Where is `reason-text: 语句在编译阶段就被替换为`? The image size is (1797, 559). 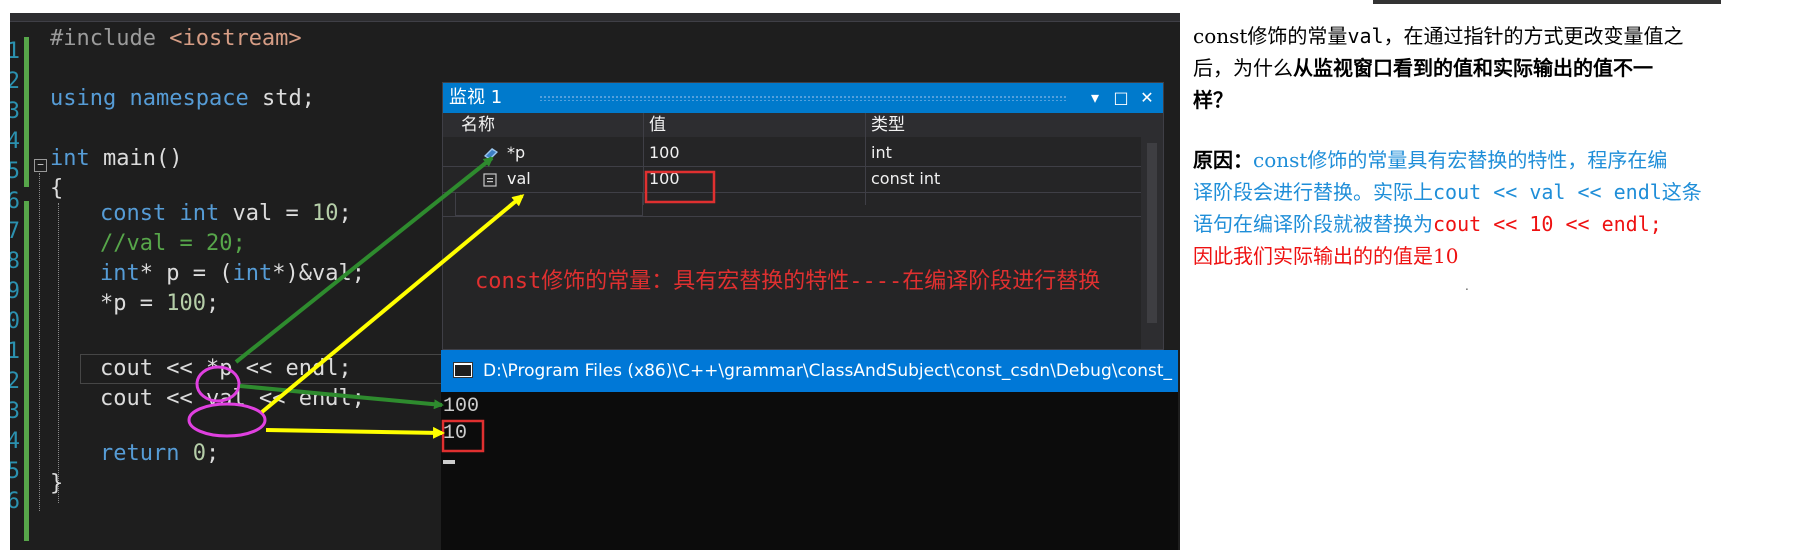 reason-text: 语句在编译阶段就被替换为 is located at coordinates (1313, 224).